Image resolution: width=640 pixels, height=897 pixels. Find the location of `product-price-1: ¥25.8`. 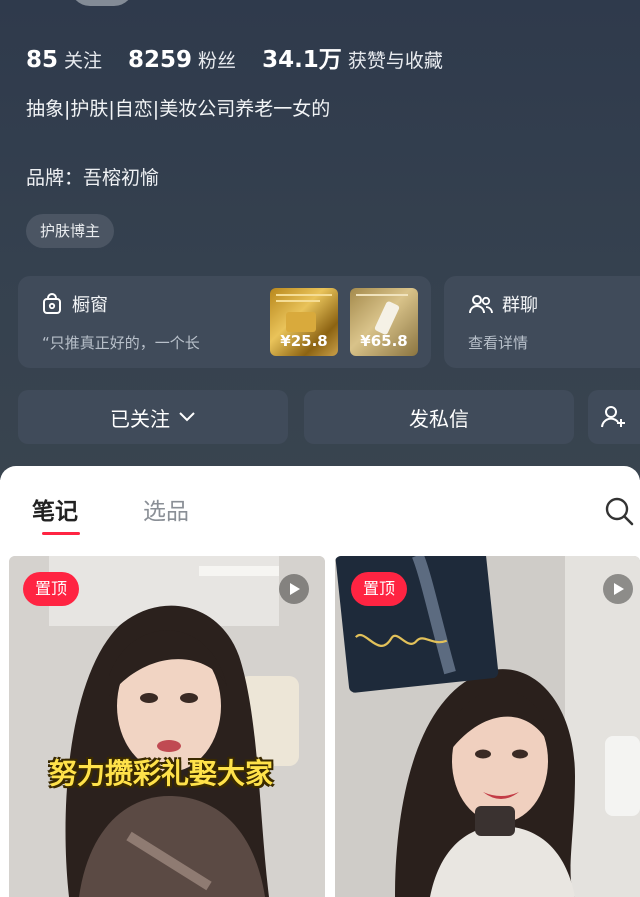

product-price-1: ¥25.8 is located at coordinates (304, 341).